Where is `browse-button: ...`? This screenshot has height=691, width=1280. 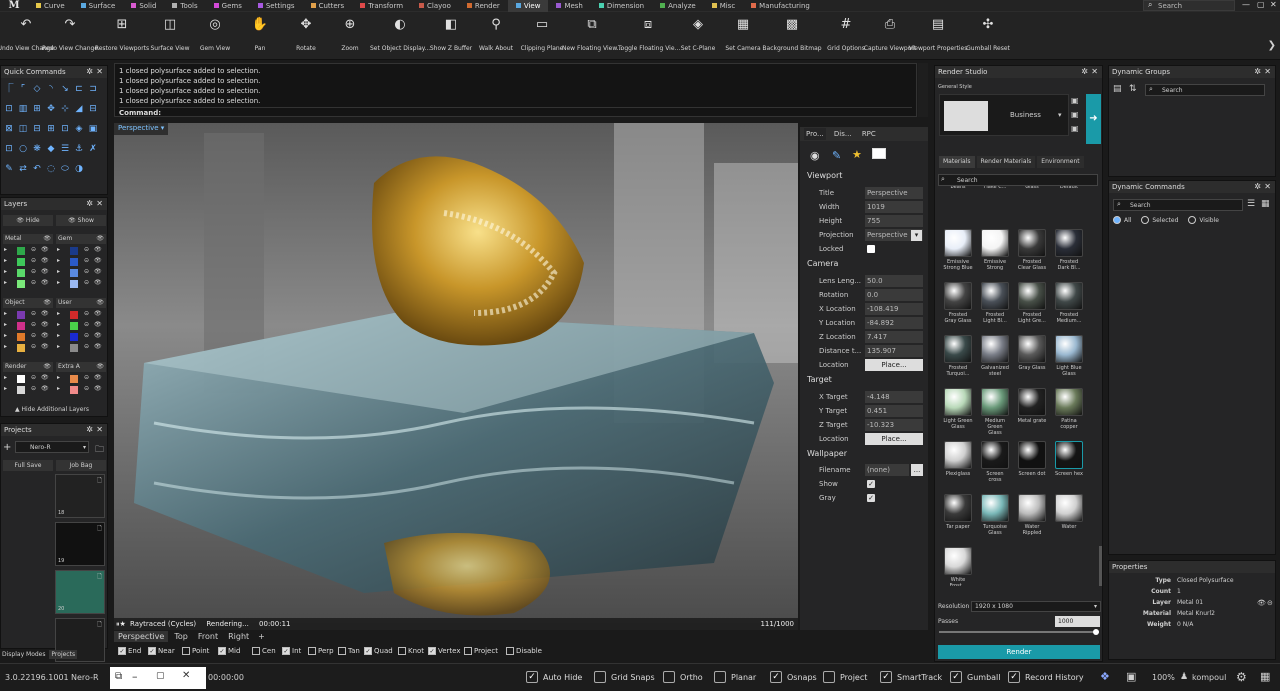 browse-button: ... is located at coordinates (917, 470).